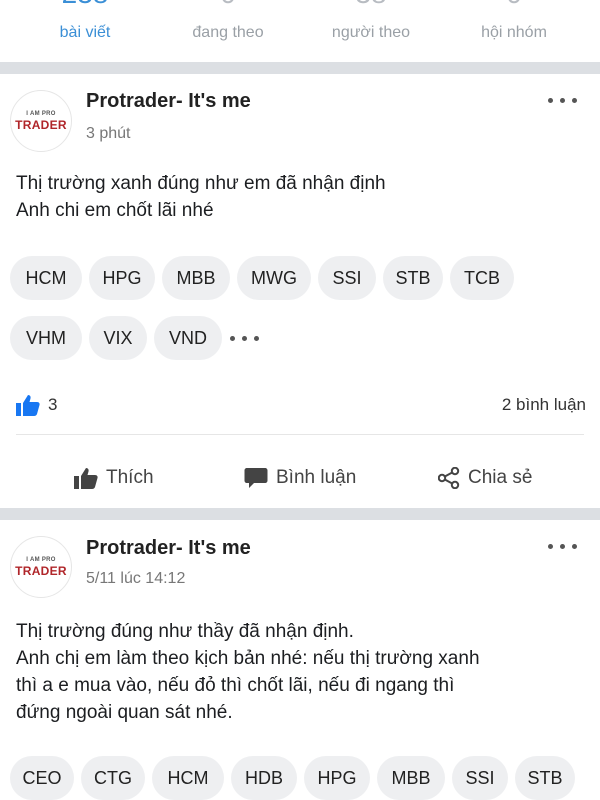  I want to click on stat-posts: 238 bài viết, so click(85, 31).